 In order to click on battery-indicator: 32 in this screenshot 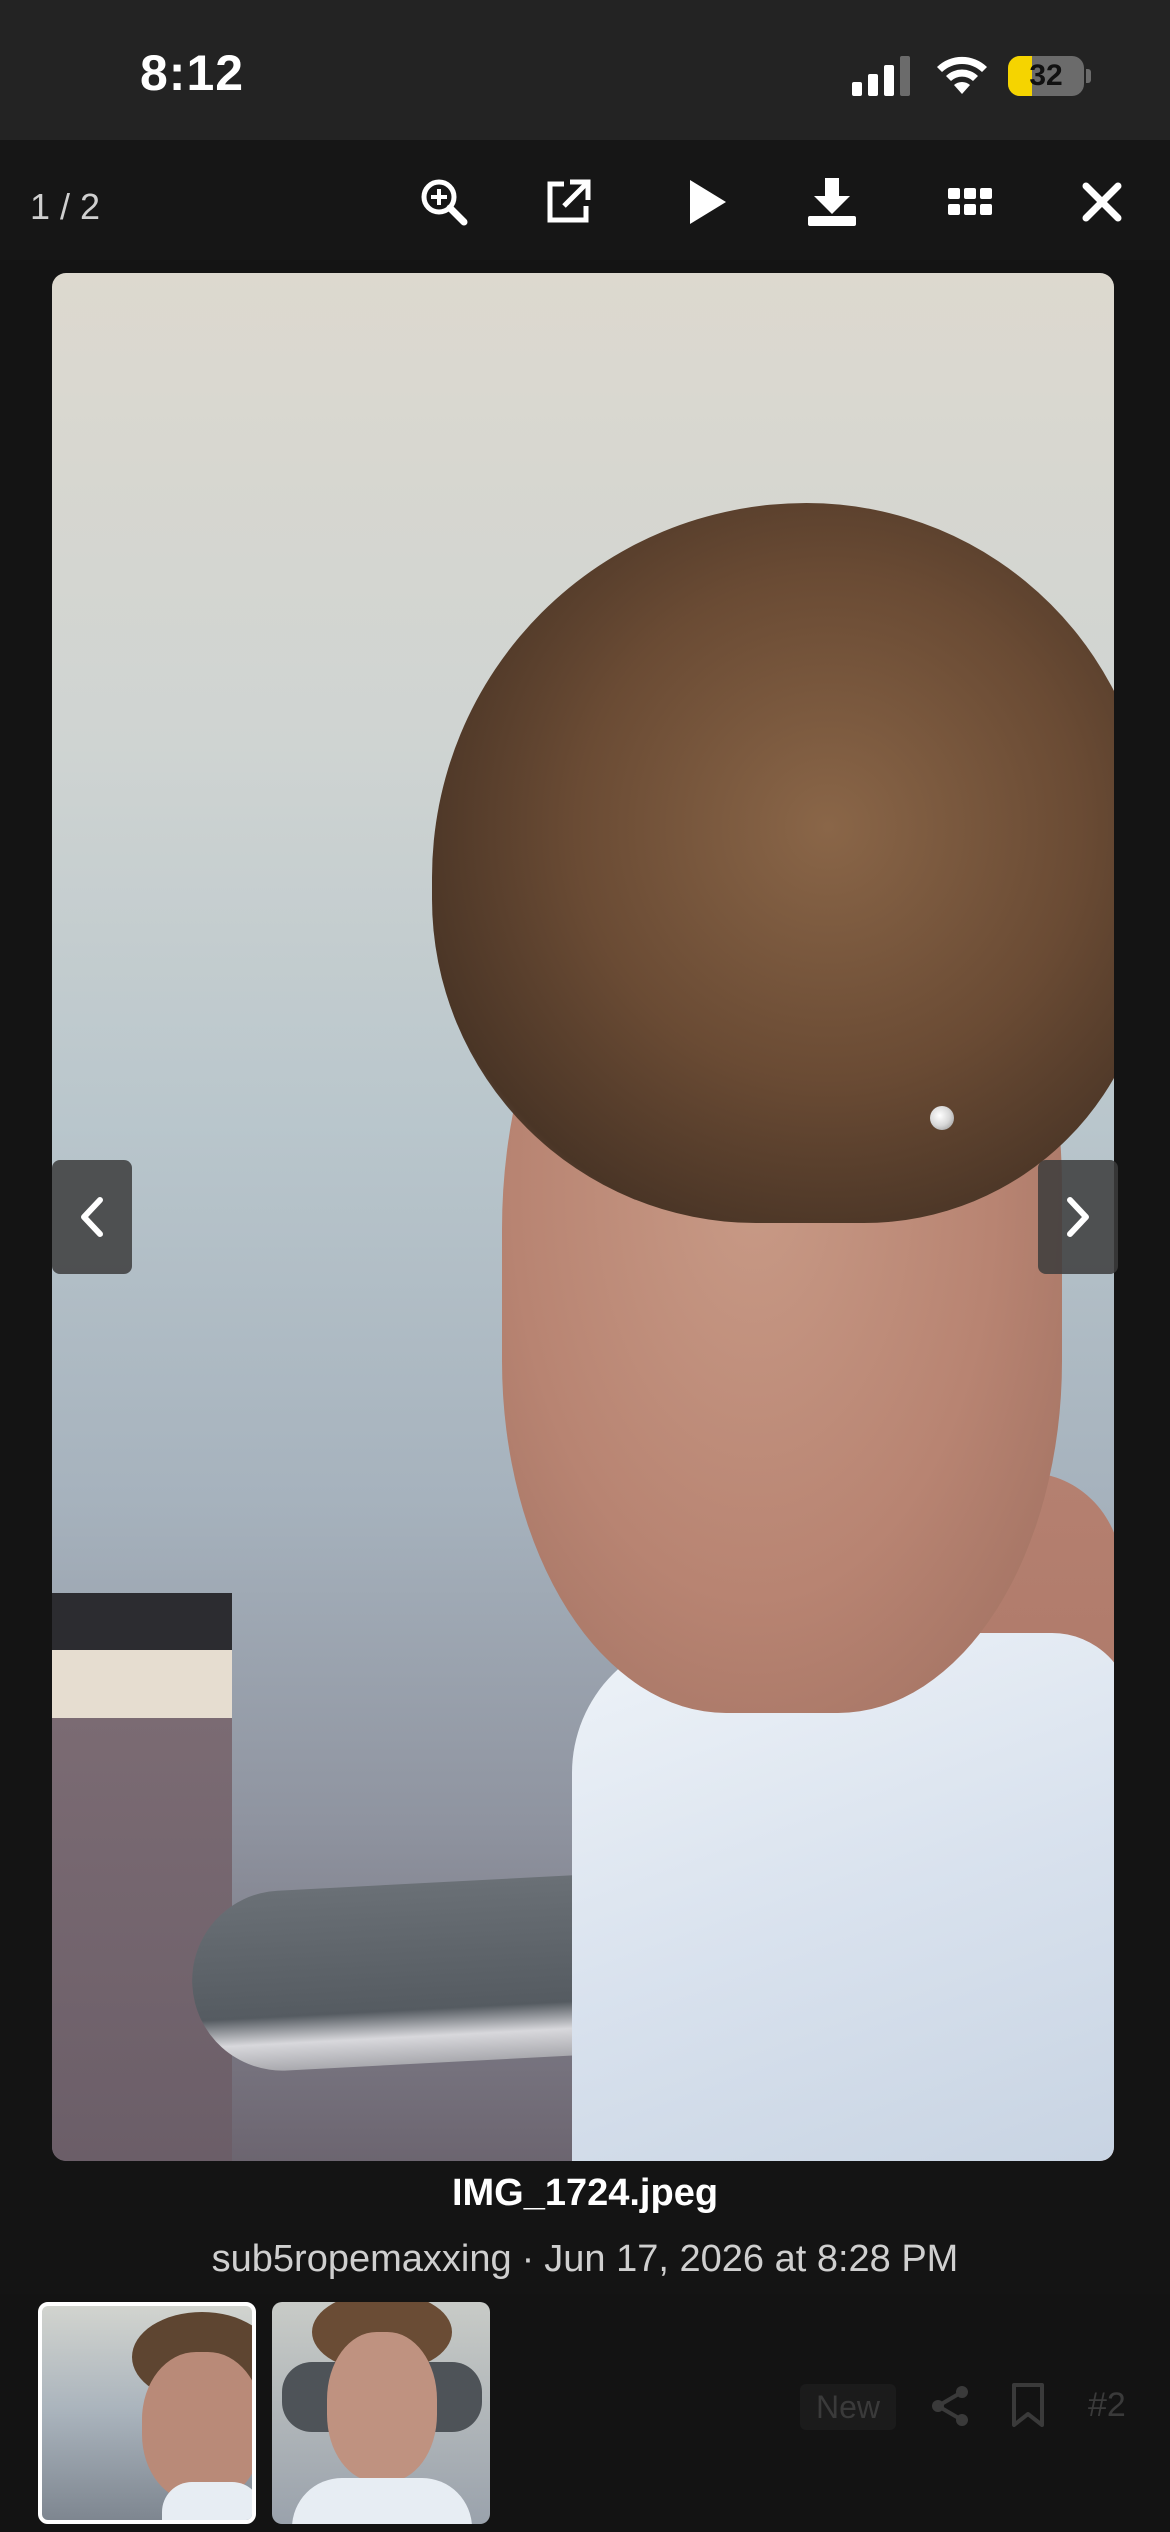, I will do `click(1049, 76)`.